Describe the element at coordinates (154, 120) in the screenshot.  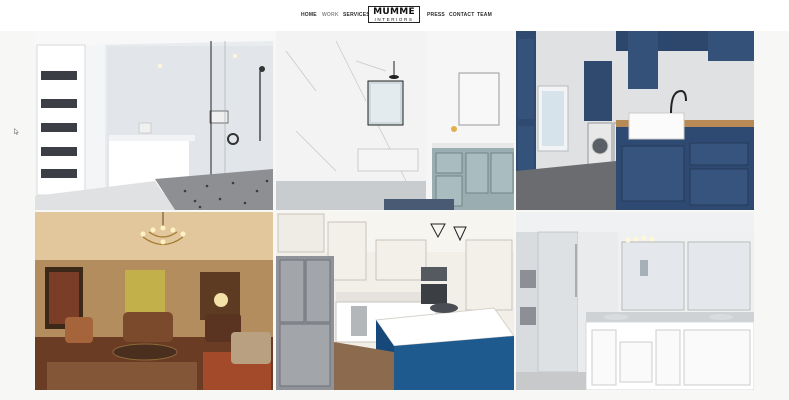
I see `gallery-image-bathroom-shower-tub` at that location.